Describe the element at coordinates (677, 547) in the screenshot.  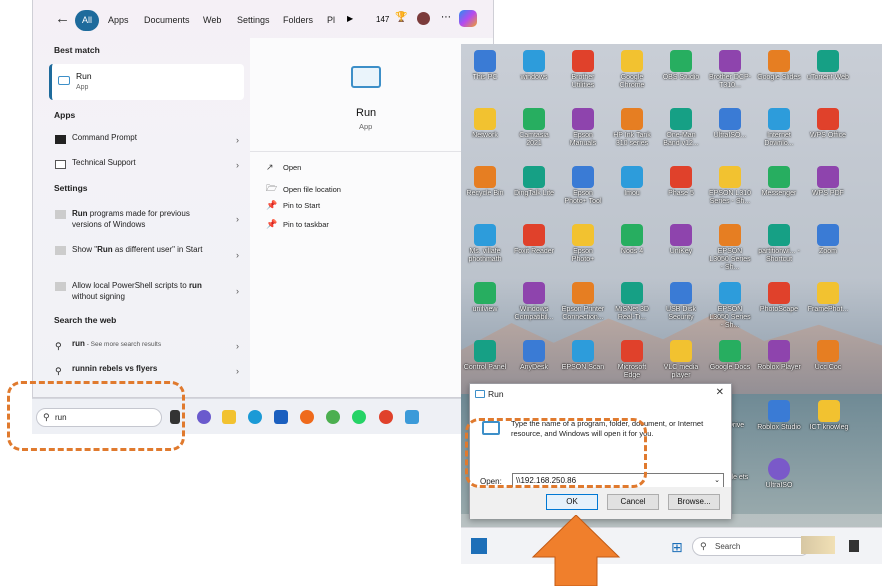
I see `windows-start-icon: ⊞` at that location.